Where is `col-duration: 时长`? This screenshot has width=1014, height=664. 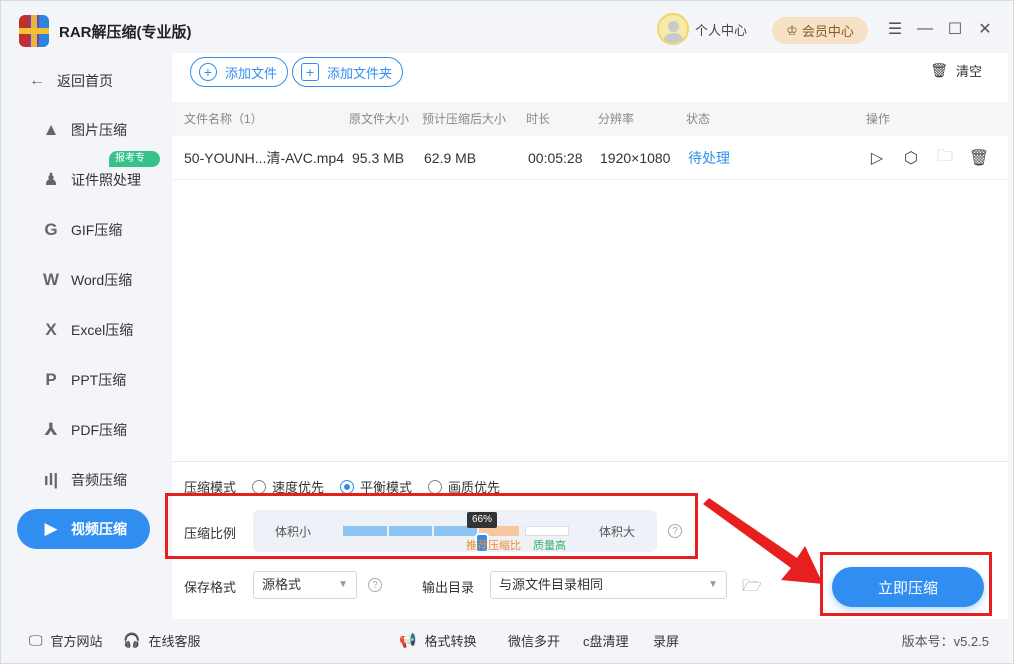 col-duration: 时长 is located at coordinates (538, 119).